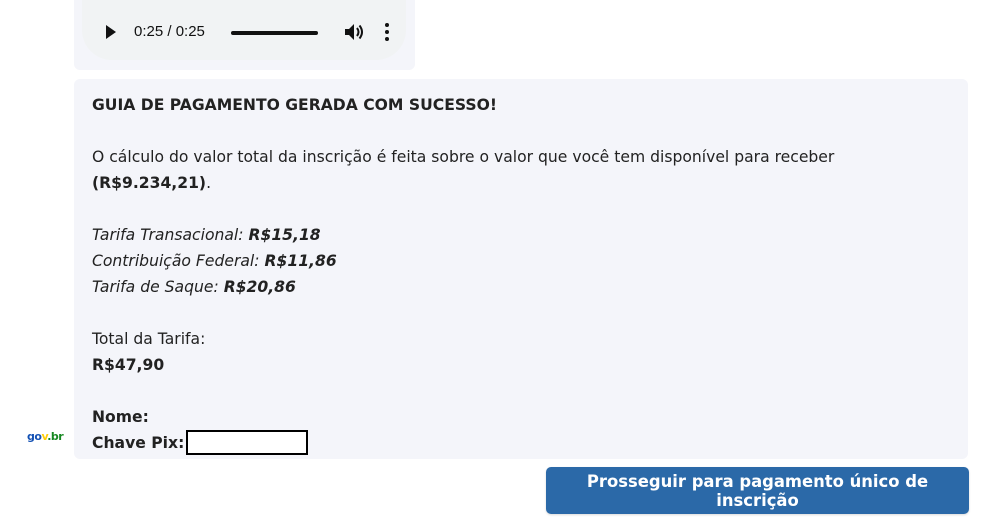 Image resolution: width=984 pixels, height=526 pixels. Describe the element at coordinates (149, 183) in the screenshot. I see `available-amount: (R$9.234,21)` at that location.